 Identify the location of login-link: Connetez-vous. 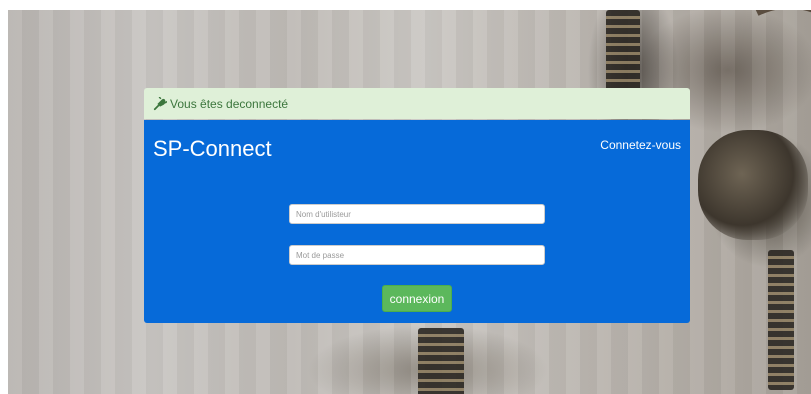
(640, 145).